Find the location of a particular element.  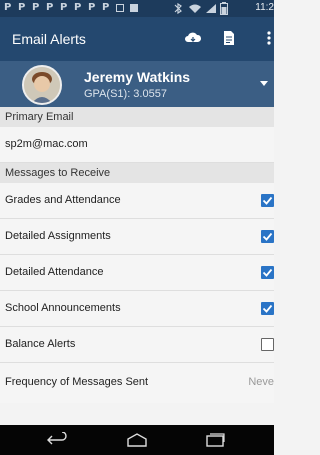

student-photo-icon is located at coordinates (42, 85).